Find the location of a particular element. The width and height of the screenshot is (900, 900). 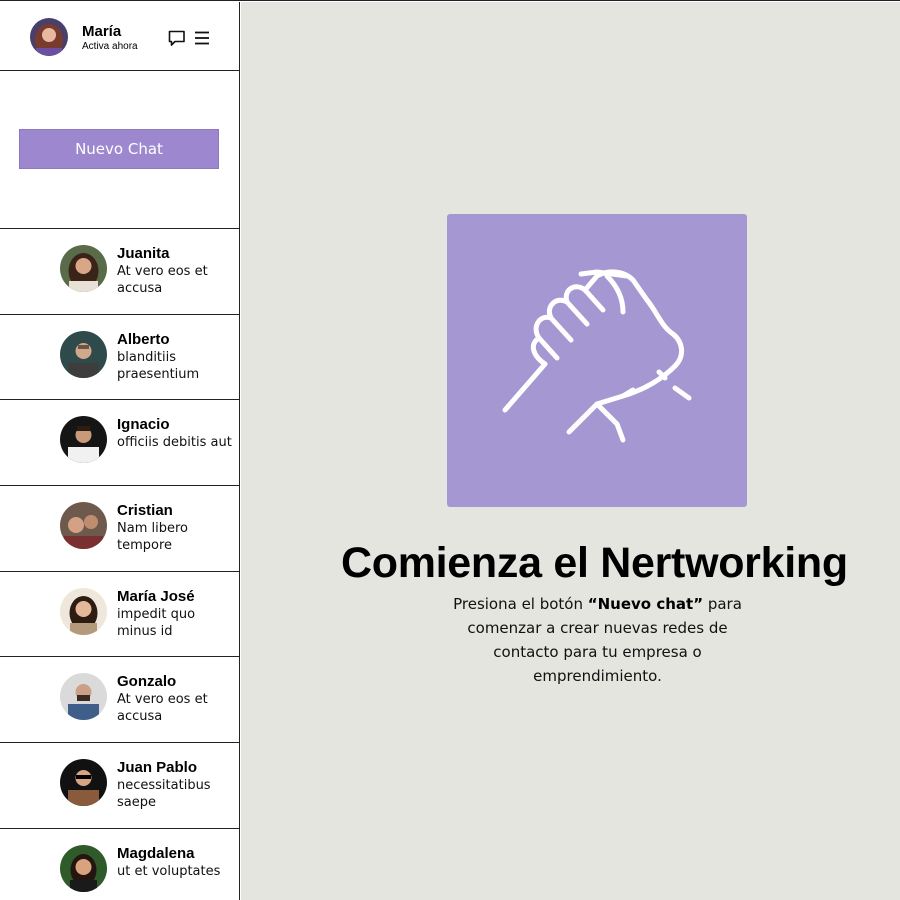

contact-name: Juanita is located at coordinates (143, 253).